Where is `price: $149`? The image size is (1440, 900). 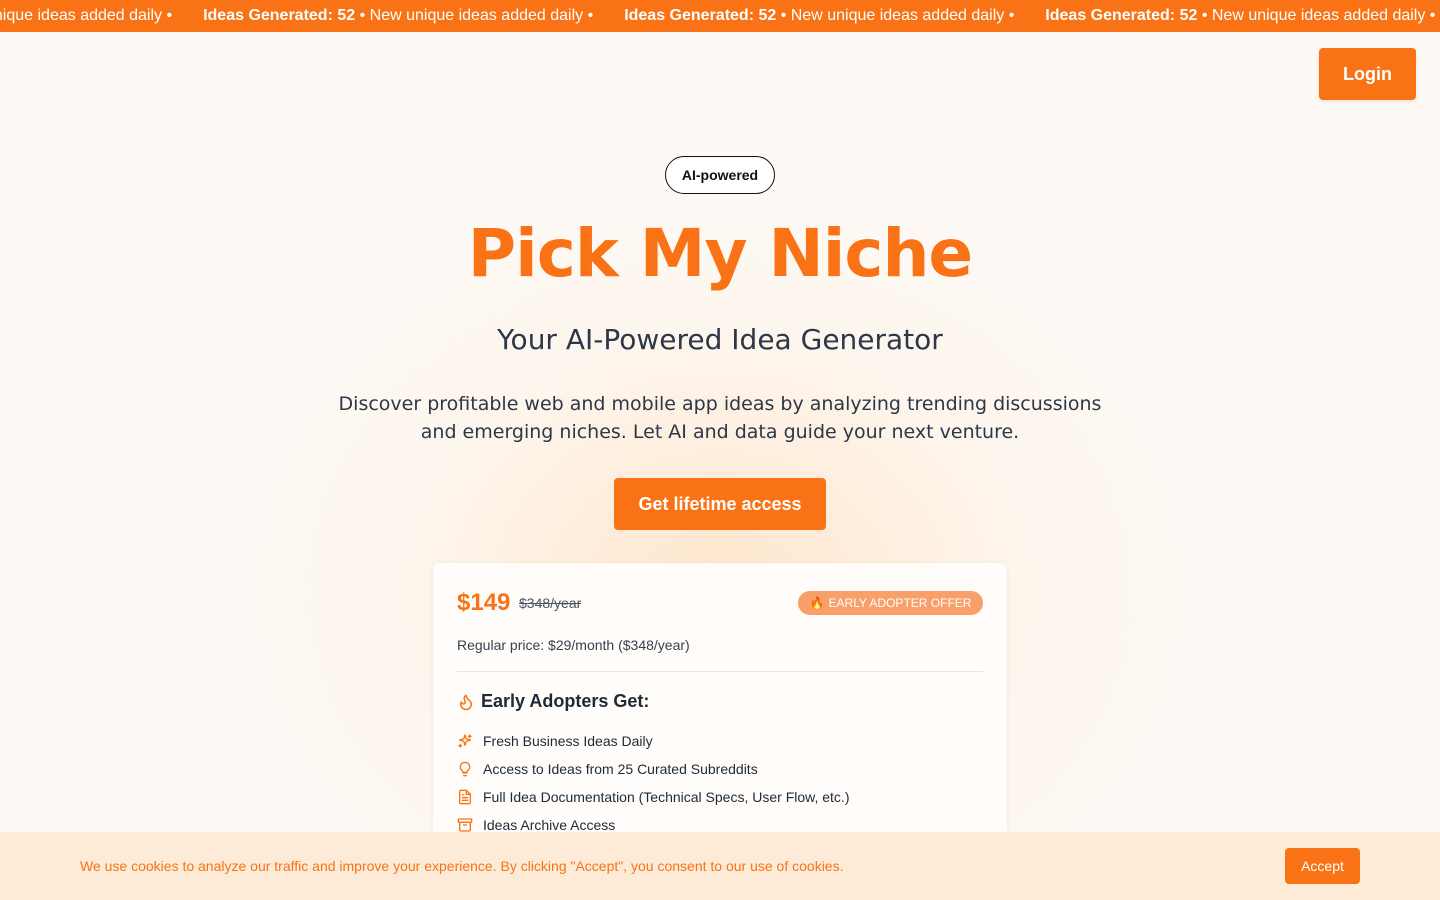 price: $149 is located at coordinates (484, 602).